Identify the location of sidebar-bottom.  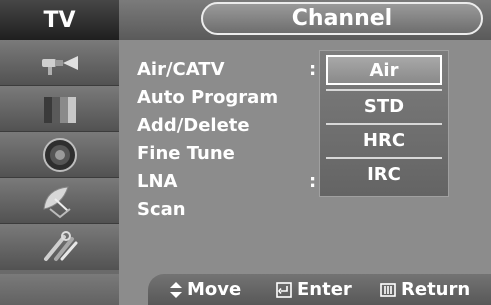
(59, 289).